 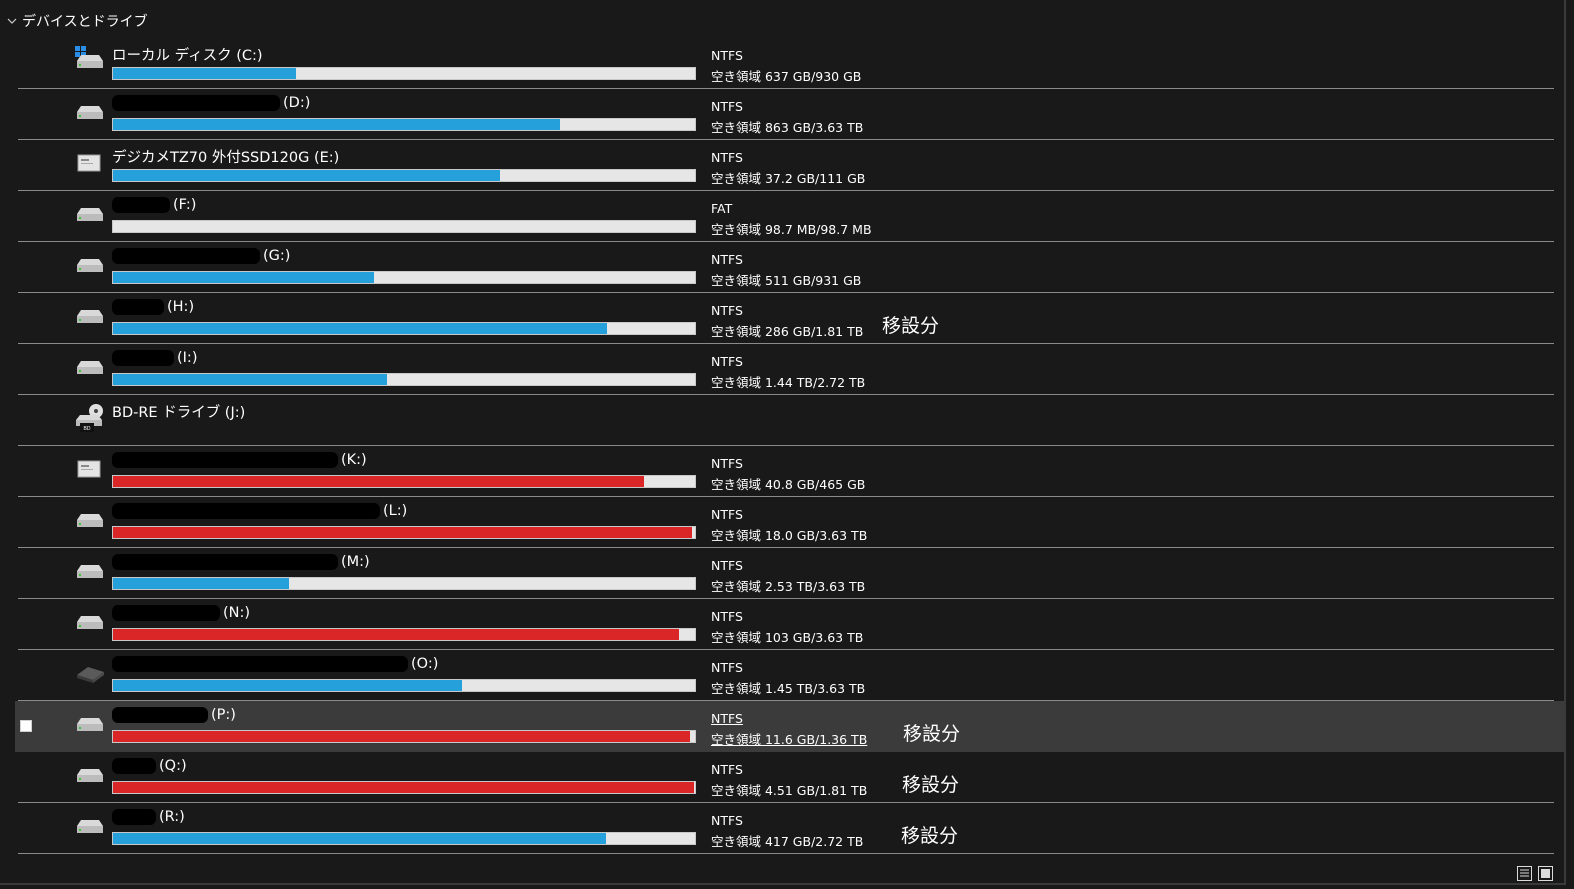 What do you see at coordinates (1545, 873) in the screenshot?
I see `large-icons-view-icon` at bounding box center [1545, 873].